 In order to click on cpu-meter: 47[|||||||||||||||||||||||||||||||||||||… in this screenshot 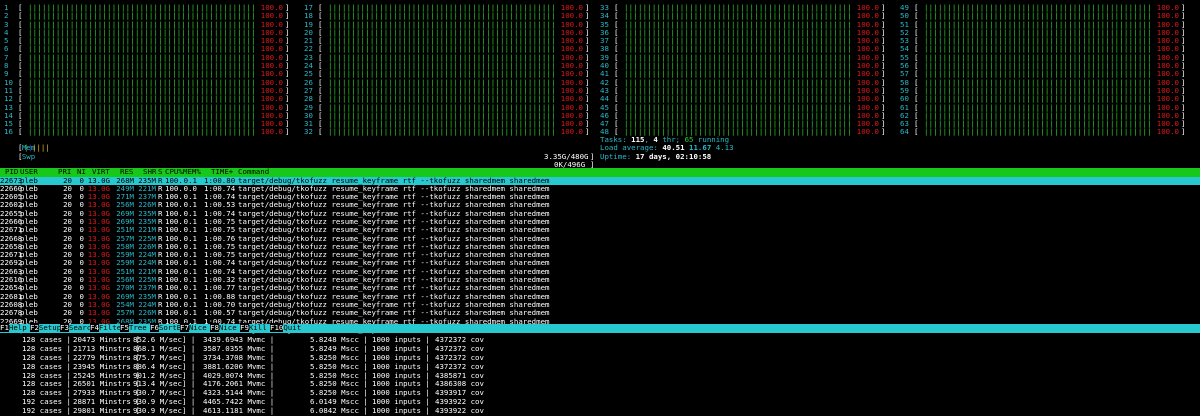, I will do `click(744, 124)`.